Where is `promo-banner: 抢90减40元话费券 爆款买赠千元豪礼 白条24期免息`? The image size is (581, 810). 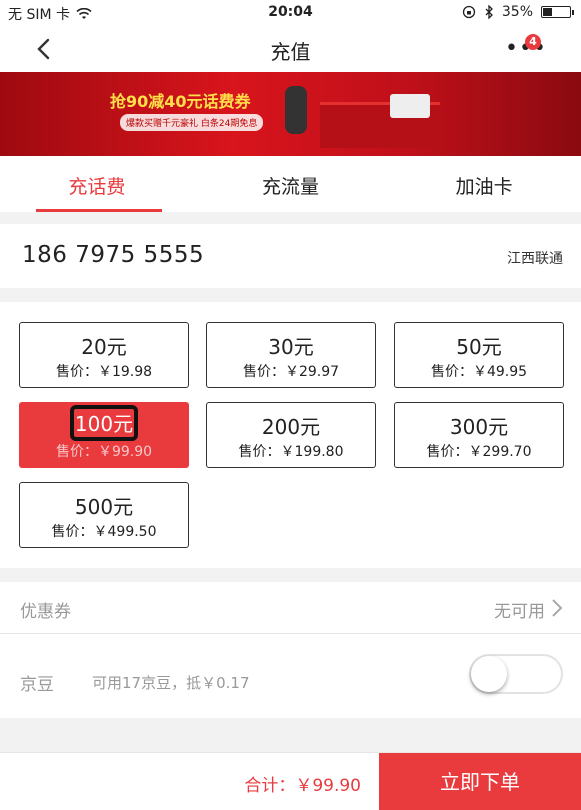
promo-banner: 抢90减40元话费券 爆款买赠千元豪礼 白条24期免息 is located at coordinates (290, 114).